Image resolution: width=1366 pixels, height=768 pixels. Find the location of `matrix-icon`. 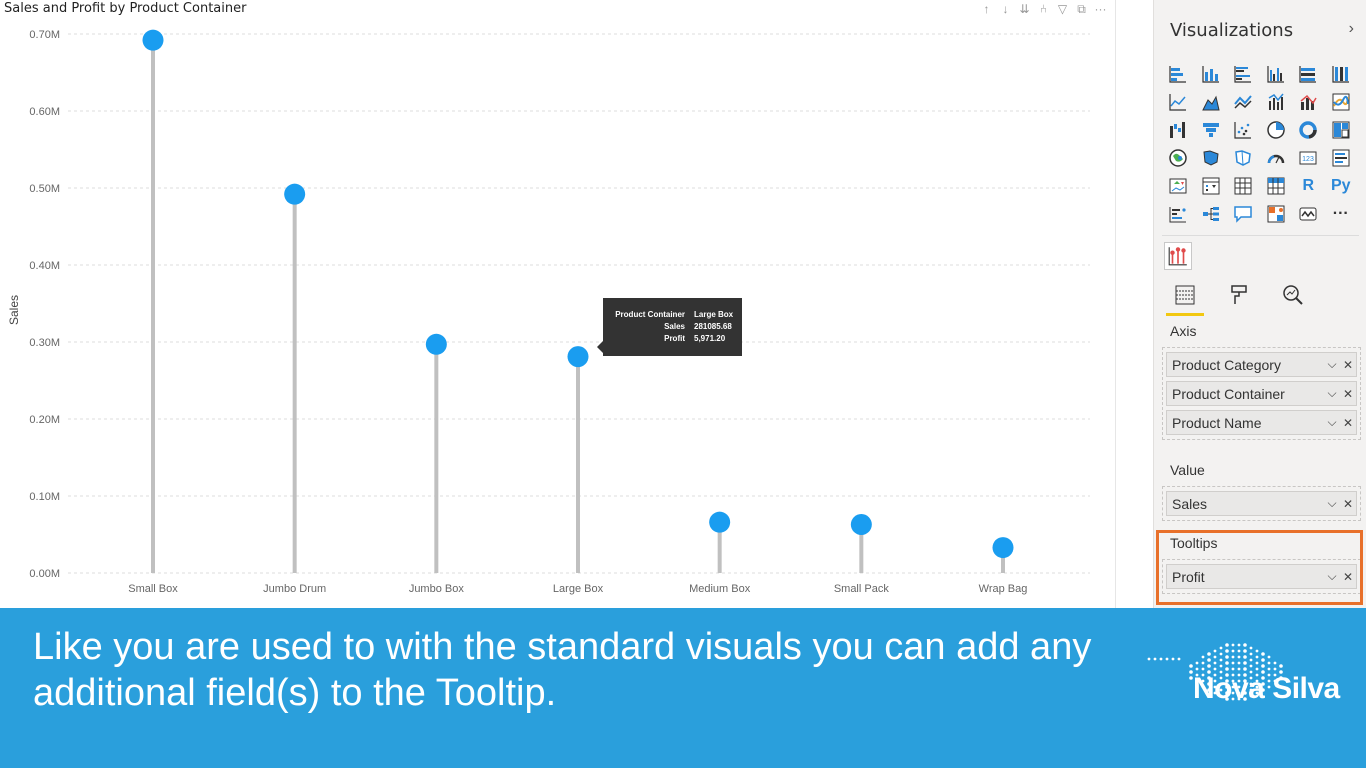

matrix-icon is located at coordinates (1276, 186).